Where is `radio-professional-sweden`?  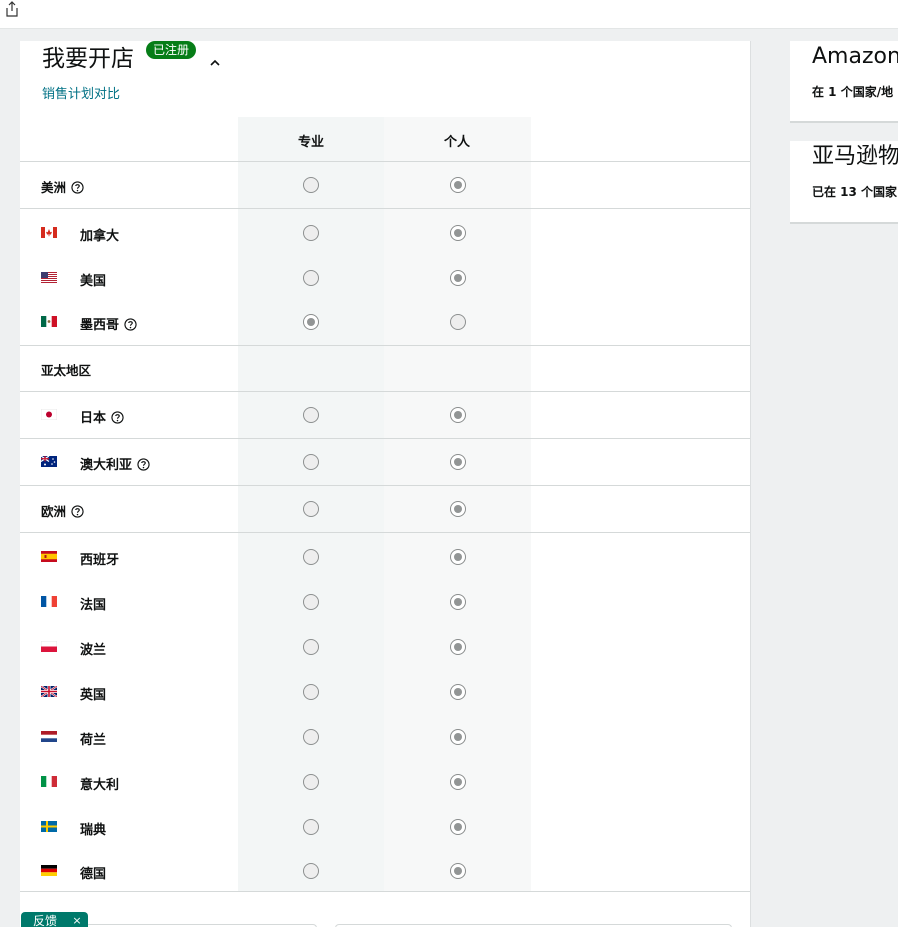
radio-professional-sweden is located at coordinates (311, 827).